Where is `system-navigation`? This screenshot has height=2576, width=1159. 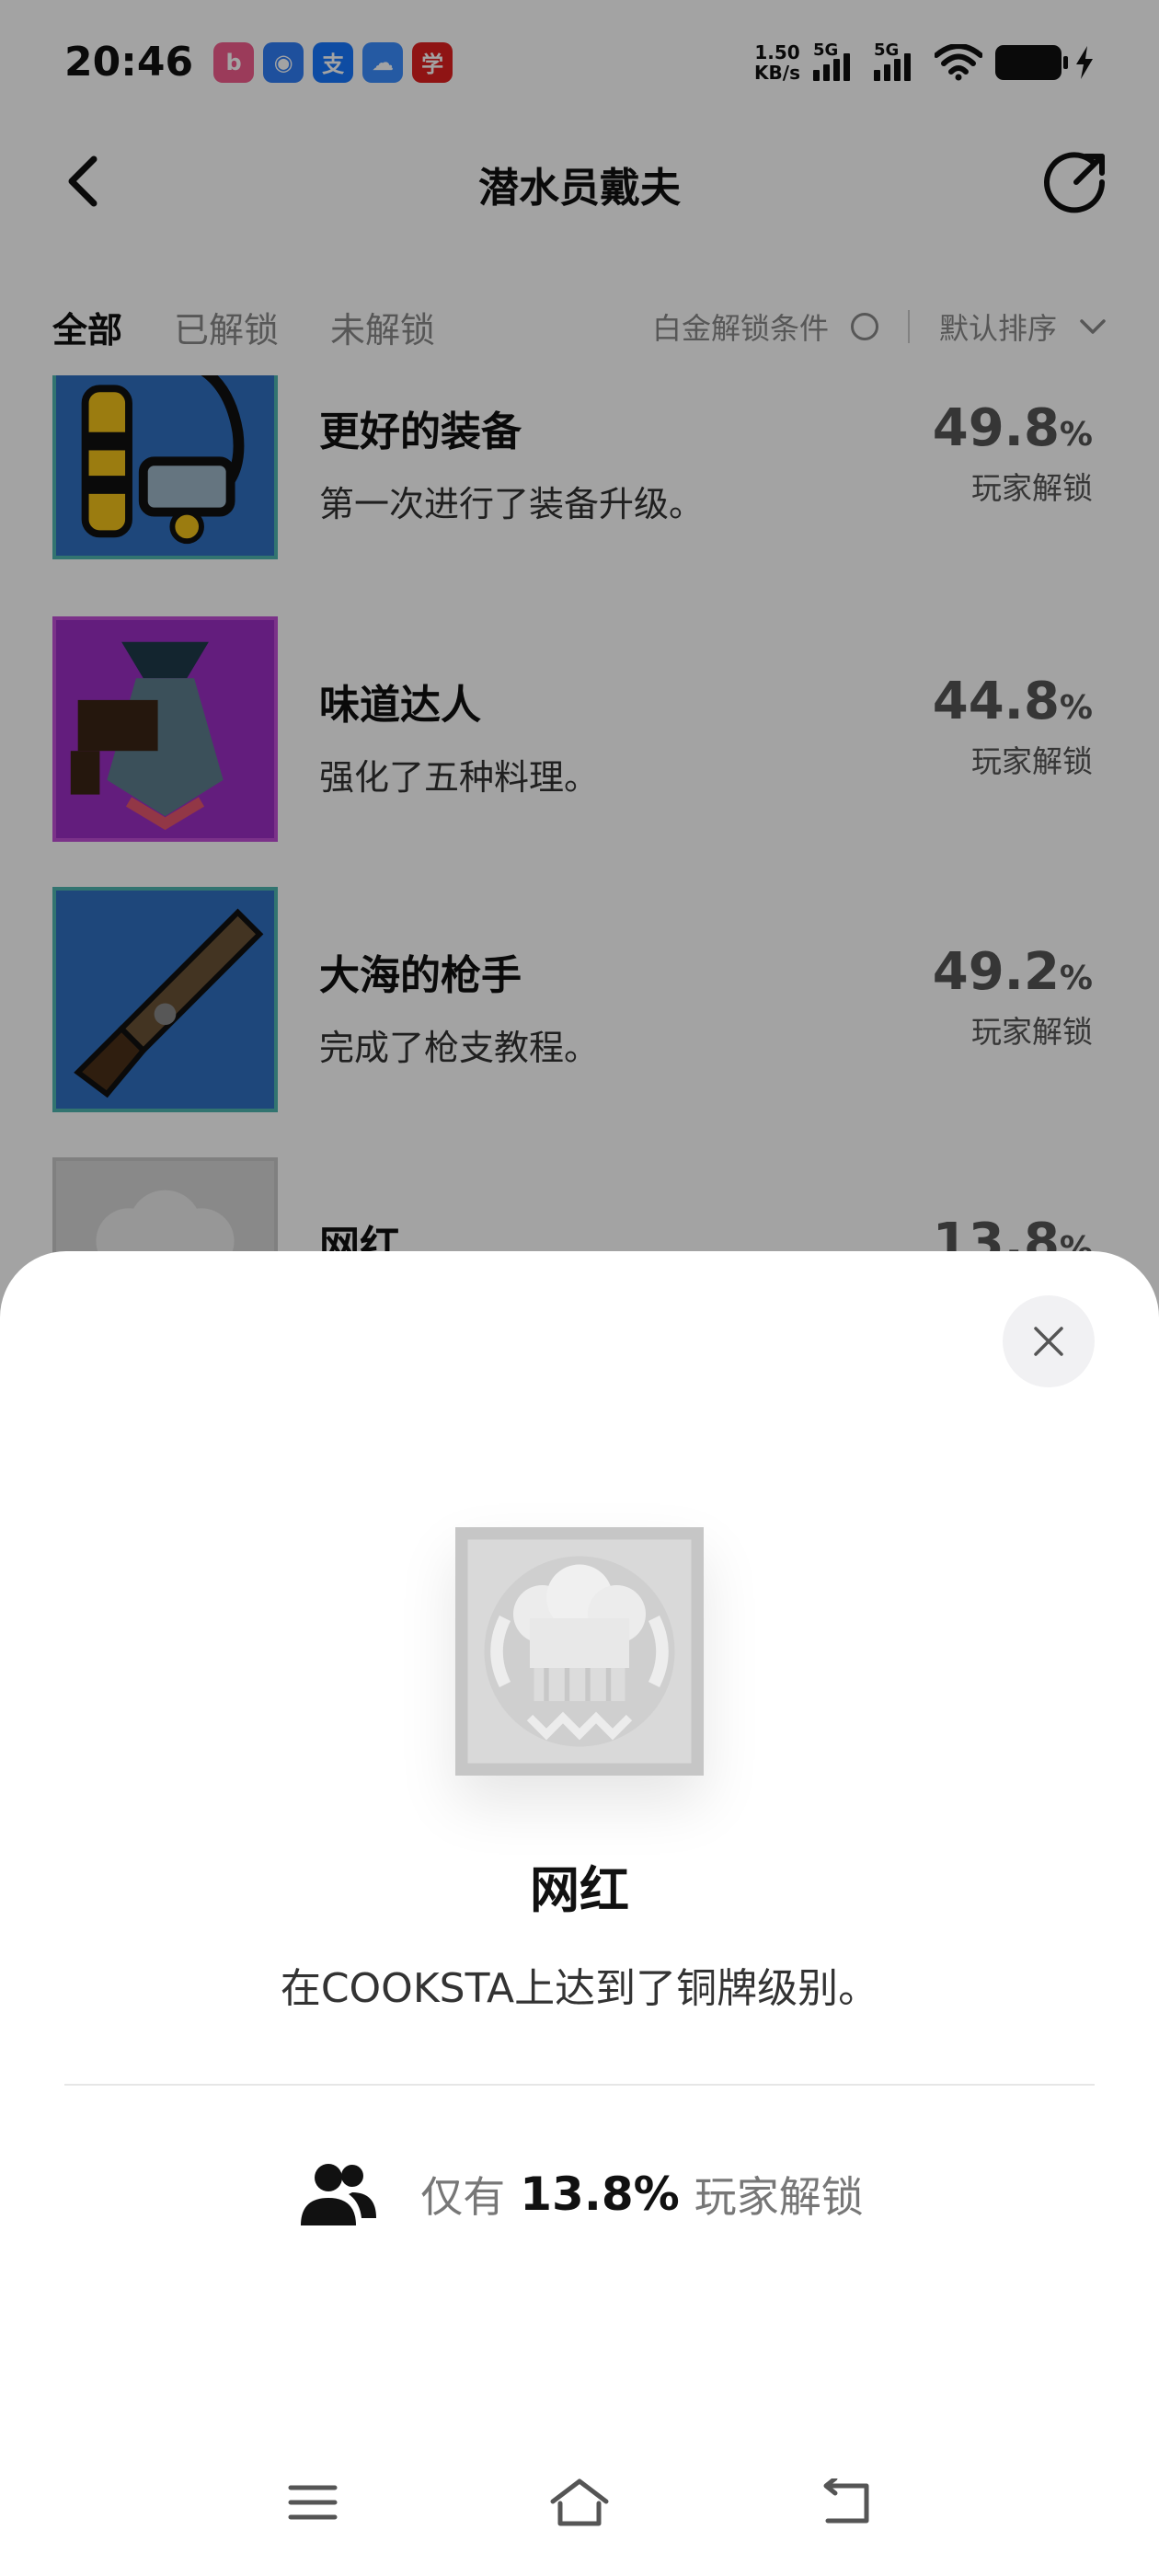
system-navigation is located at coordinates (579, 2502).